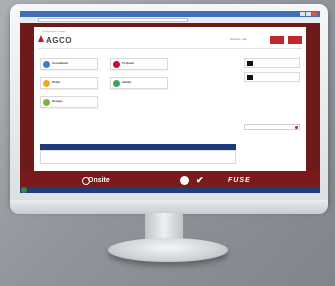 Image resolution: width=335 pixels, height=286 pixels. Describe the element at coordinates (128, 63) in the screenshot. I see `tile-title: To Read` at that location.